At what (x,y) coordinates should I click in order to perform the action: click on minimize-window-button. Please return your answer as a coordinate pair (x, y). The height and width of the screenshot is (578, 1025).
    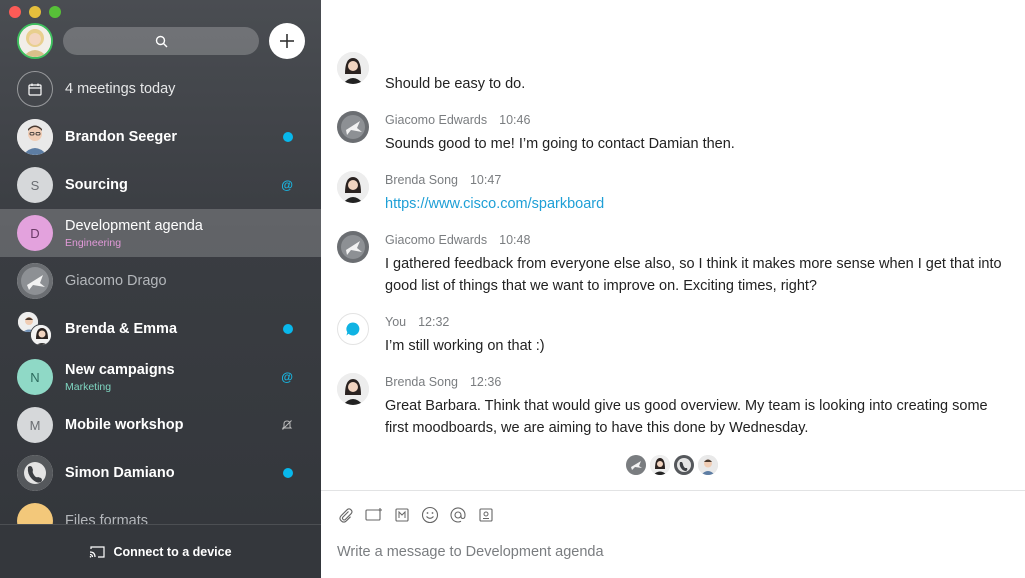
    Looking at the image, I should click on (35, 12).